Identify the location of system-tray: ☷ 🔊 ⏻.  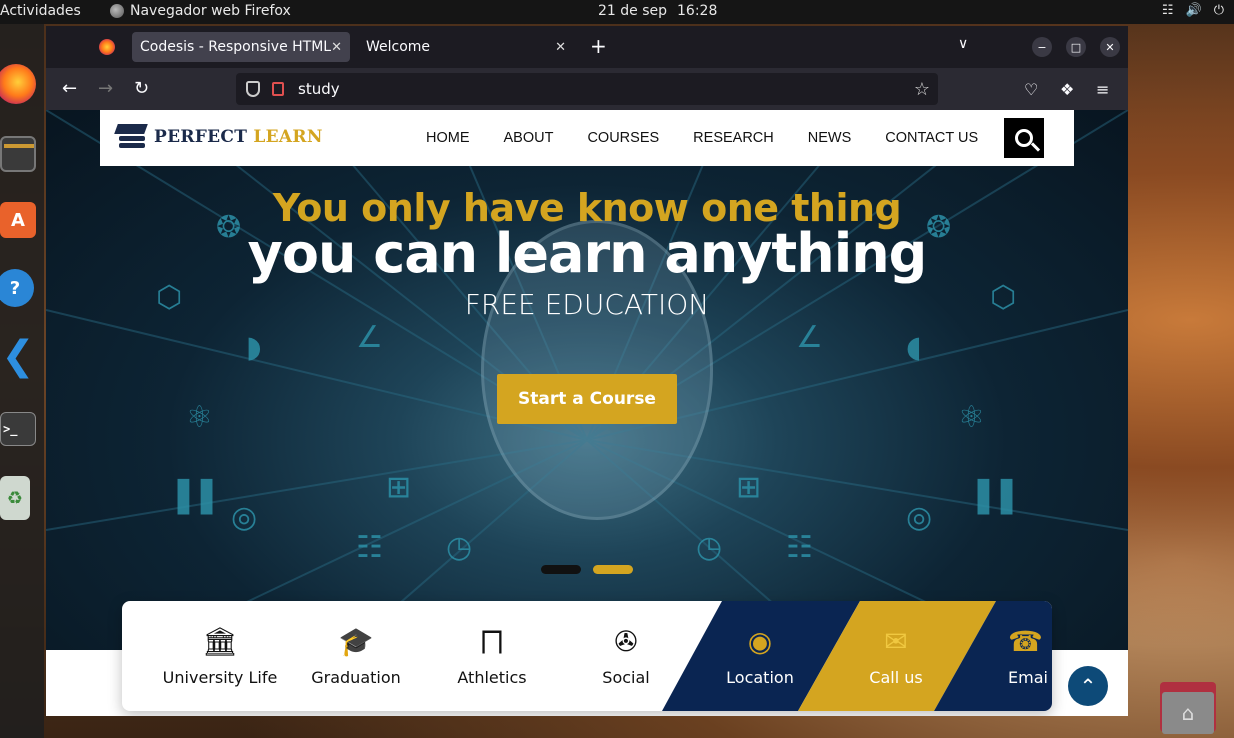
(1193, 10).